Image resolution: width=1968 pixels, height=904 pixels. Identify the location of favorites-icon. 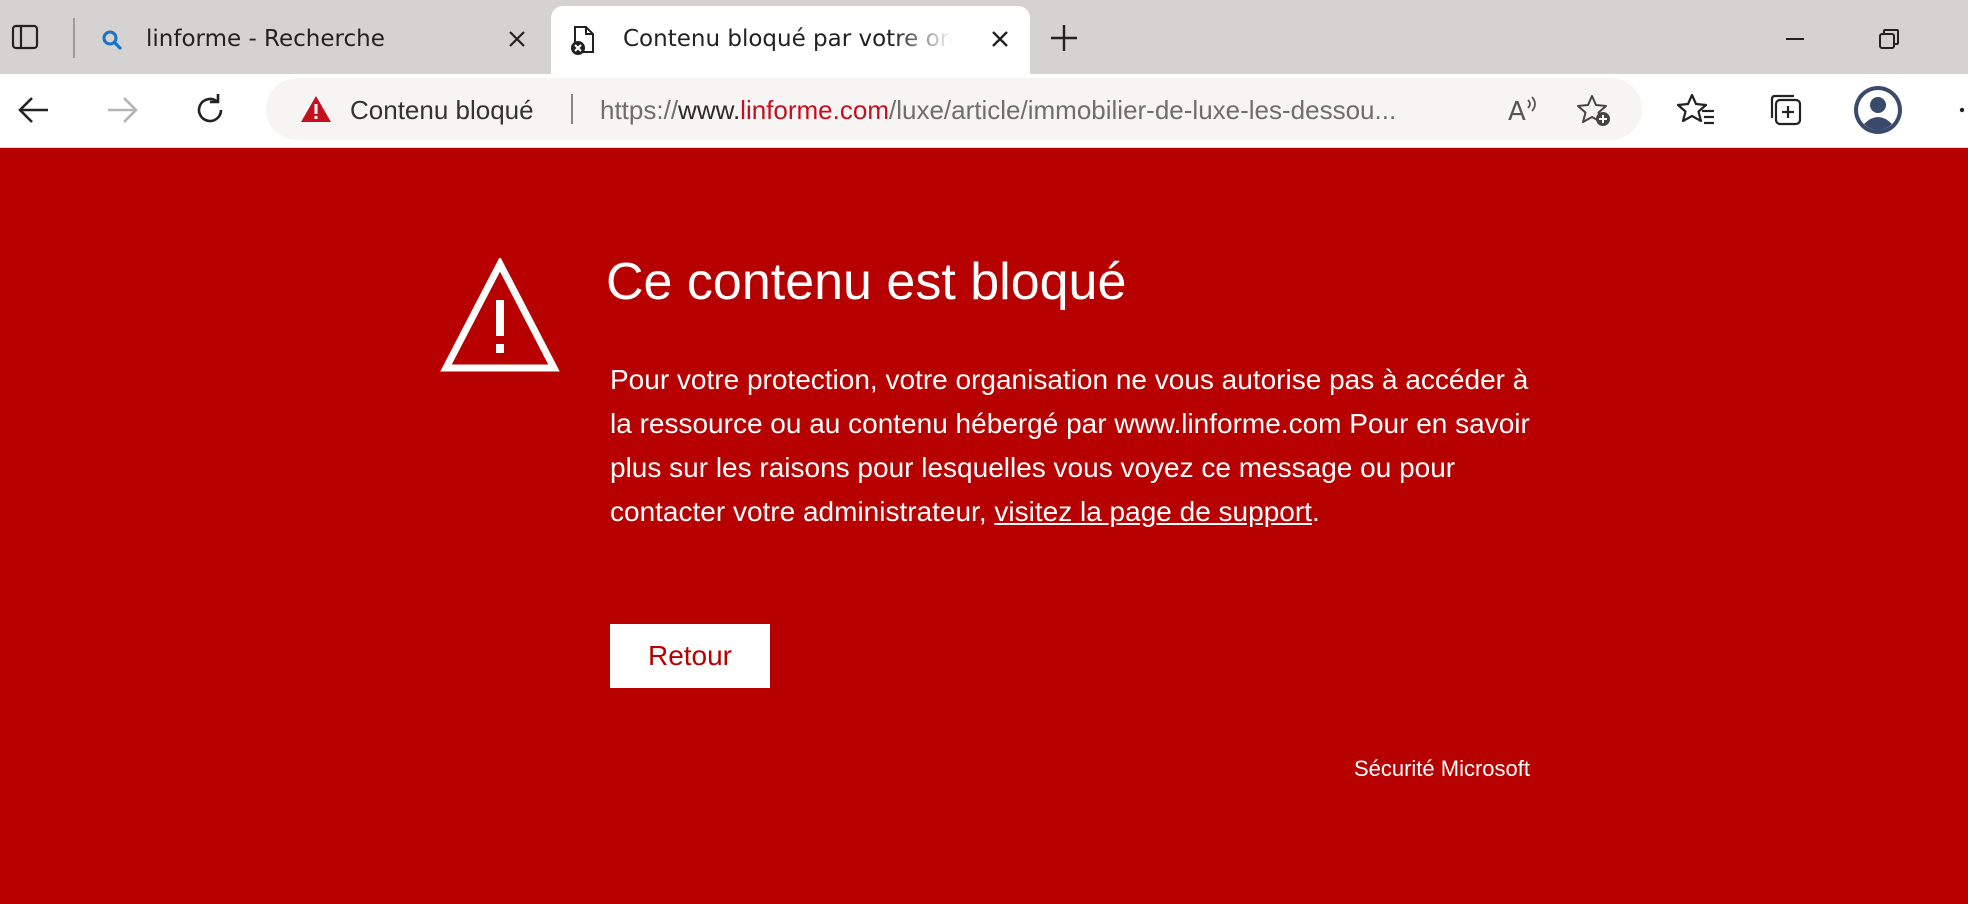
(1696, 110).